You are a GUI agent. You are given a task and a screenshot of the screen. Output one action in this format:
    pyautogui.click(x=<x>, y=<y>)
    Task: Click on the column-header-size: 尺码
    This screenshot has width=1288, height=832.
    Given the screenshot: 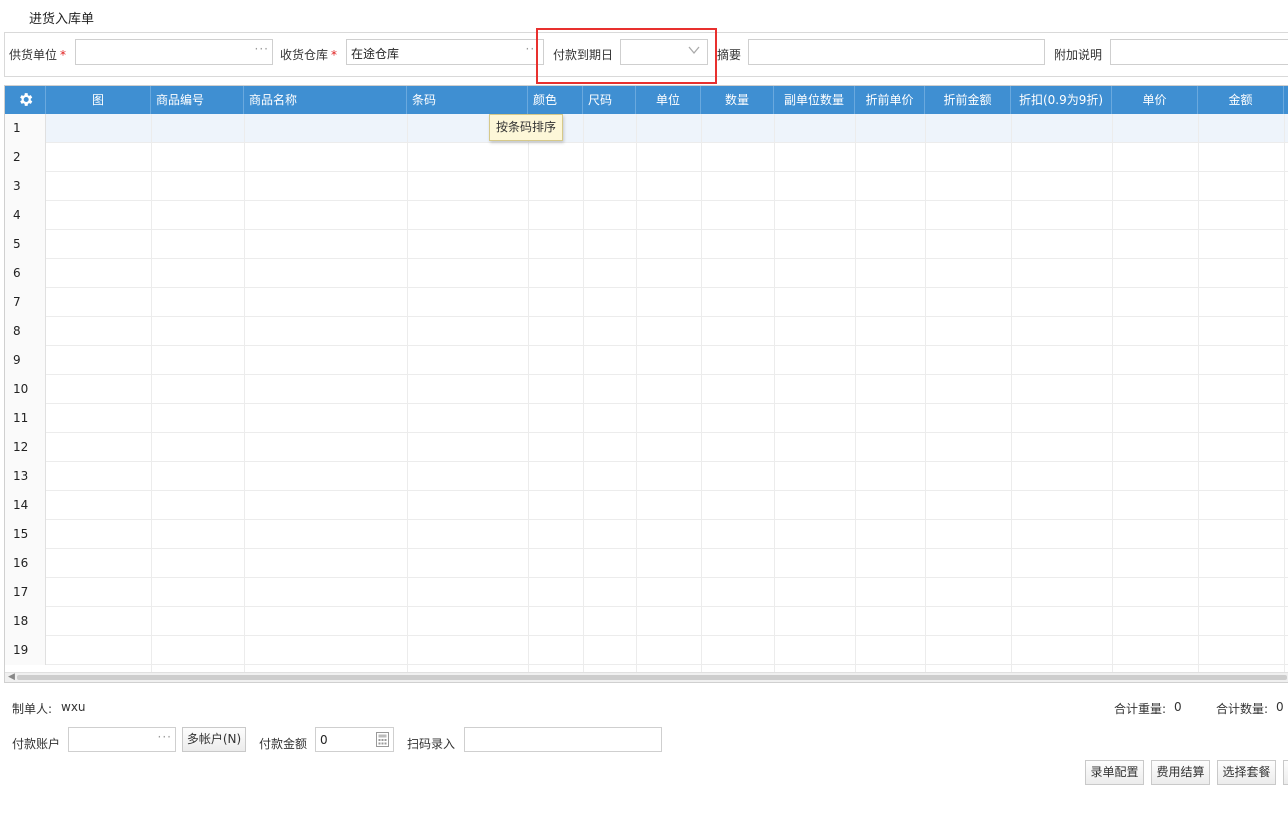 What is the action you would take?
    pyautogui.click(x=609, y=100)
    